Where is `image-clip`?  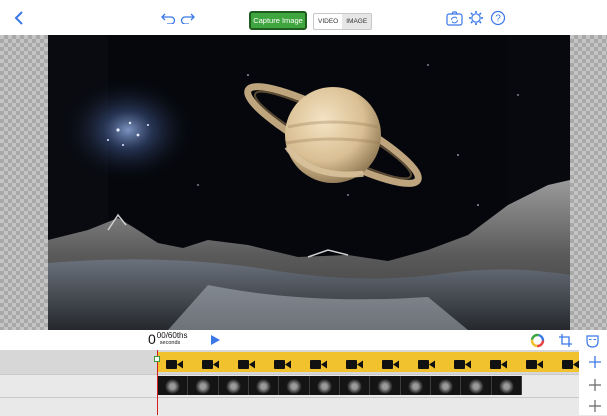 image-clip is located at coordinates (340, 385).